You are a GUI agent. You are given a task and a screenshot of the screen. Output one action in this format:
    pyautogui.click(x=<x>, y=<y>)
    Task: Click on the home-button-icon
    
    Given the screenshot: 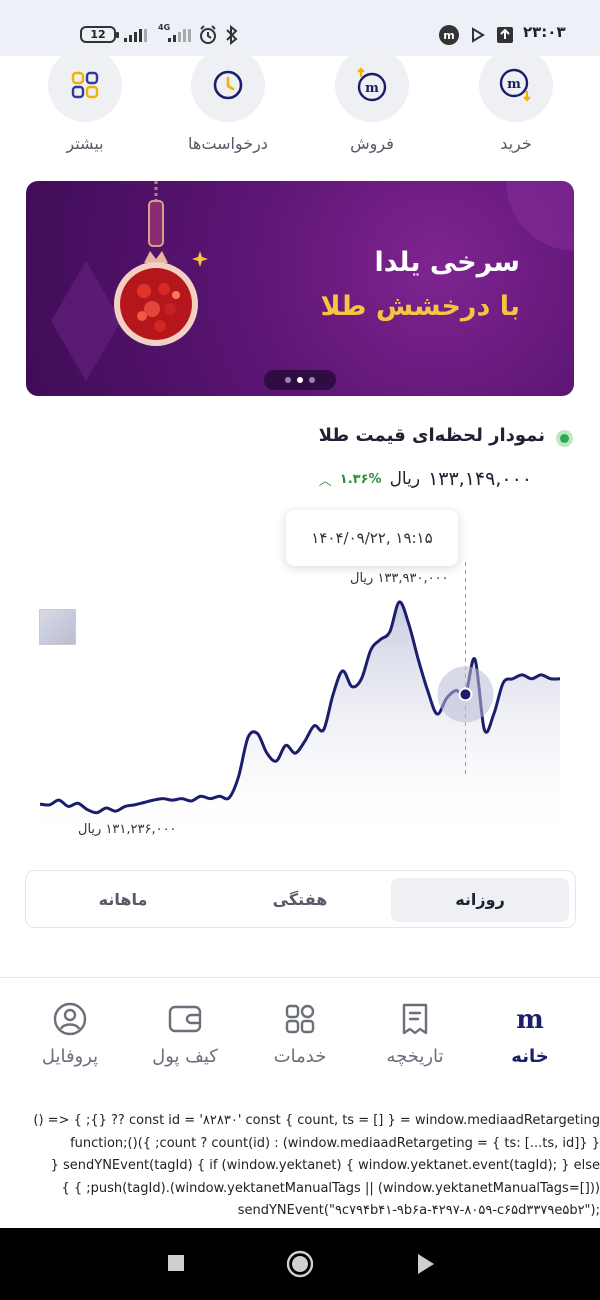 What is the action you would take?
    pyautogui.click(x=300, y=1264)
    